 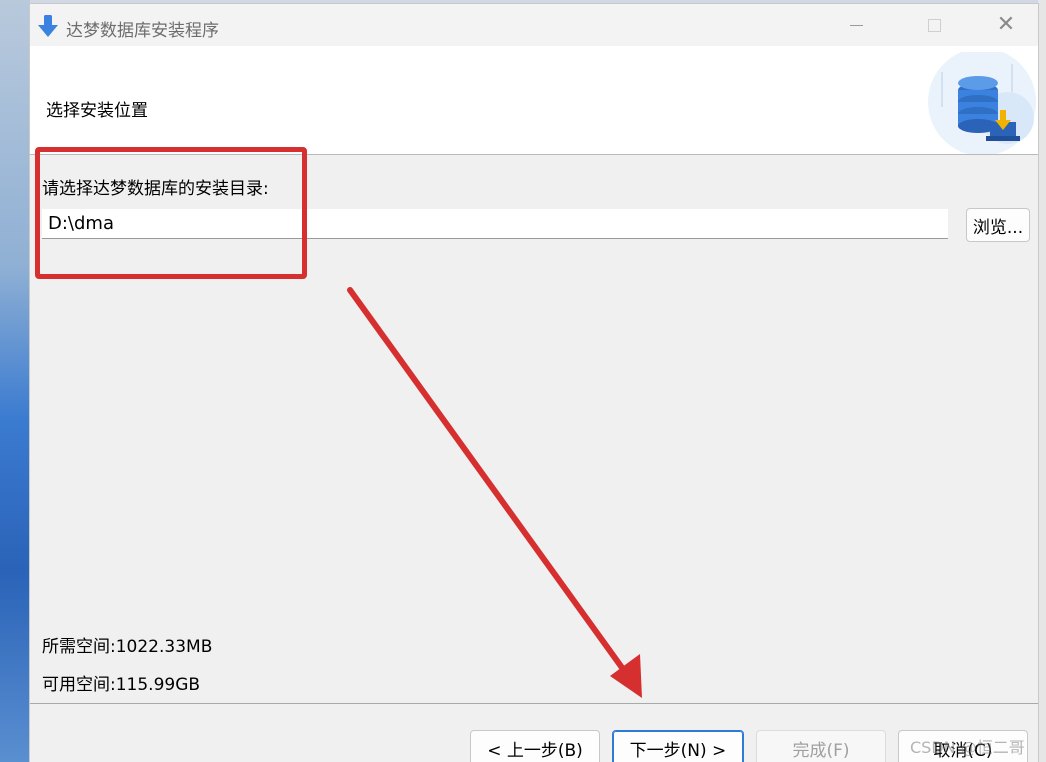 I want to click on available-space-label: 可用空间:115.99GB, so click(x=121, y=685).